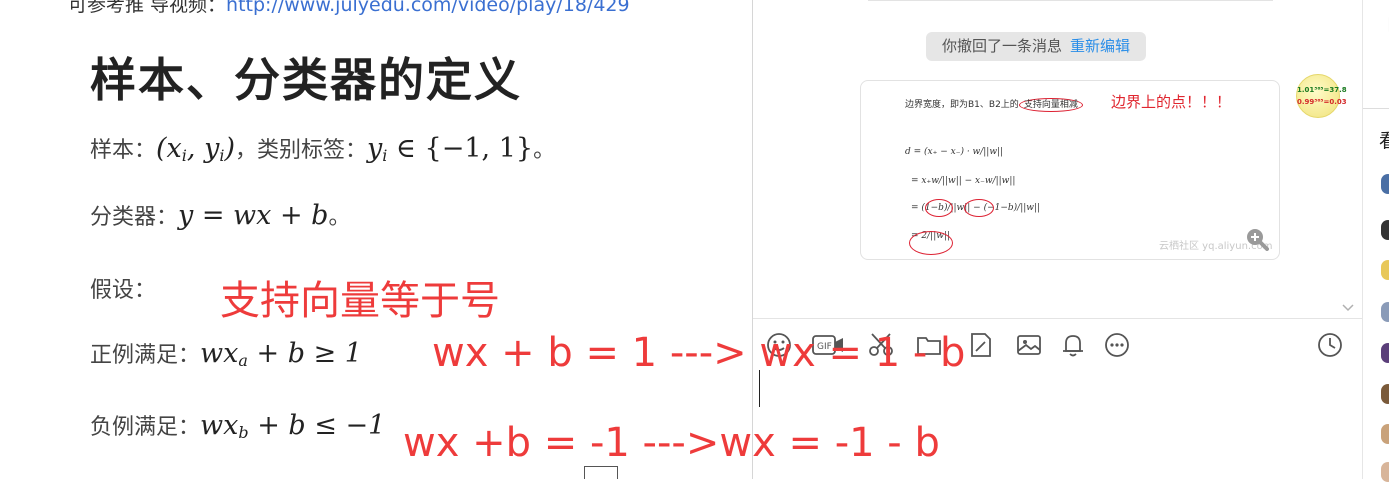 Image resolution: width=1389 pixels, height=482 pixels. Describe the element at coordinates (1384, 141) in the screenshot. I see `strip-heading-char: 看` at that location.